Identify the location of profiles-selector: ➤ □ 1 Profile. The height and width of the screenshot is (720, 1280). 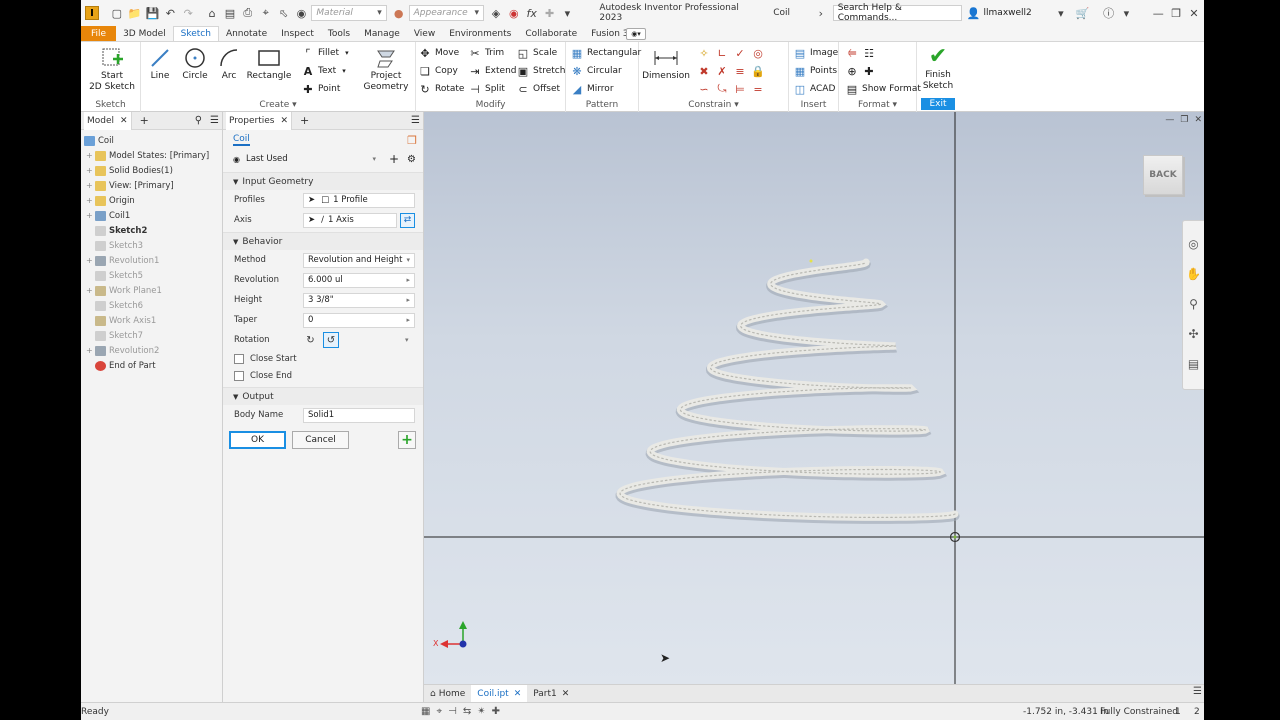
(359, 200).